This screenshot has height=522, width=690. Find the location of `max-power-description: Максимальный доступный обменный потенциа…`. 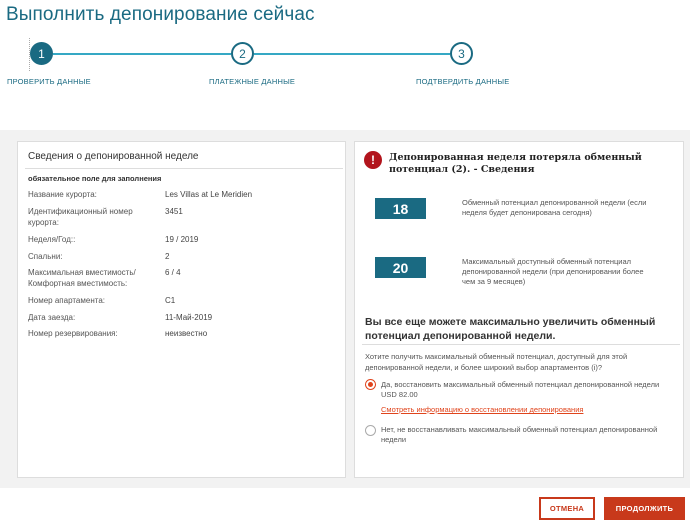

max-power-description: Максимальный доступный обменный потенциа… is located at coordinates (553, 271).